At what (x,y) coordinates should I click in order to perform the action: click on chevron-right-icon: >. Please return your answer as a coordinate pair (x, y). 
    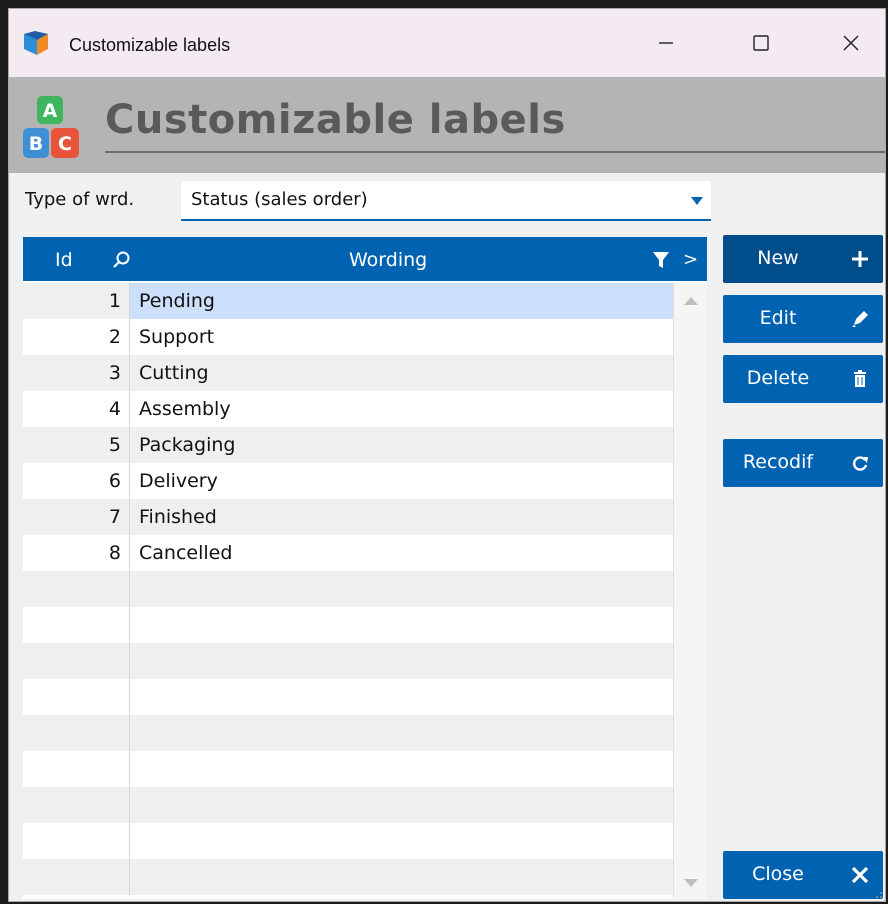
    Looking at the image, I should click on (690, 259).